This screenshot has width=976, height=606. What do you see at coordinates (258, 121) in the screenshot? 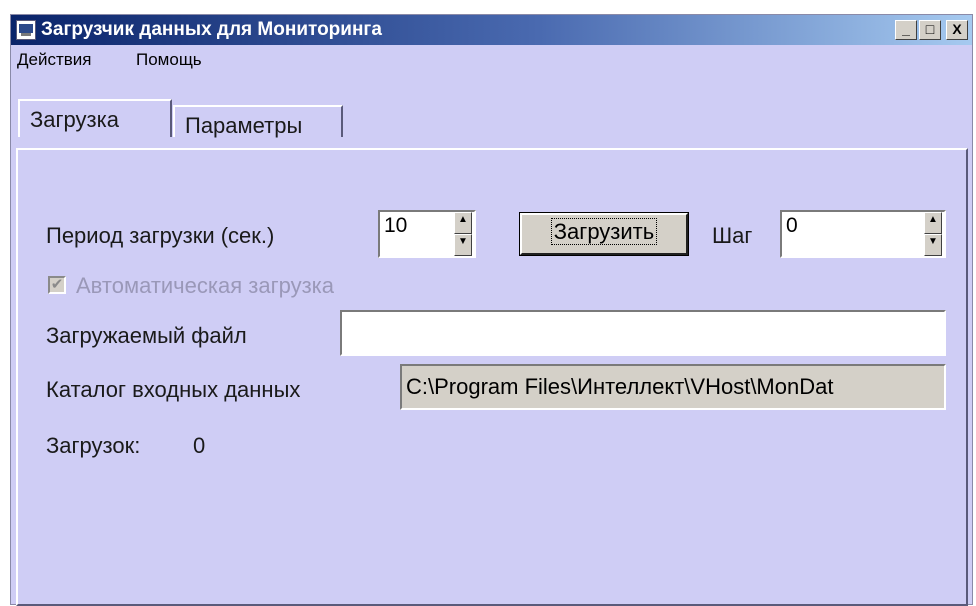
I see `tab-parameters: Параметры` at bounding box center [258, 121].